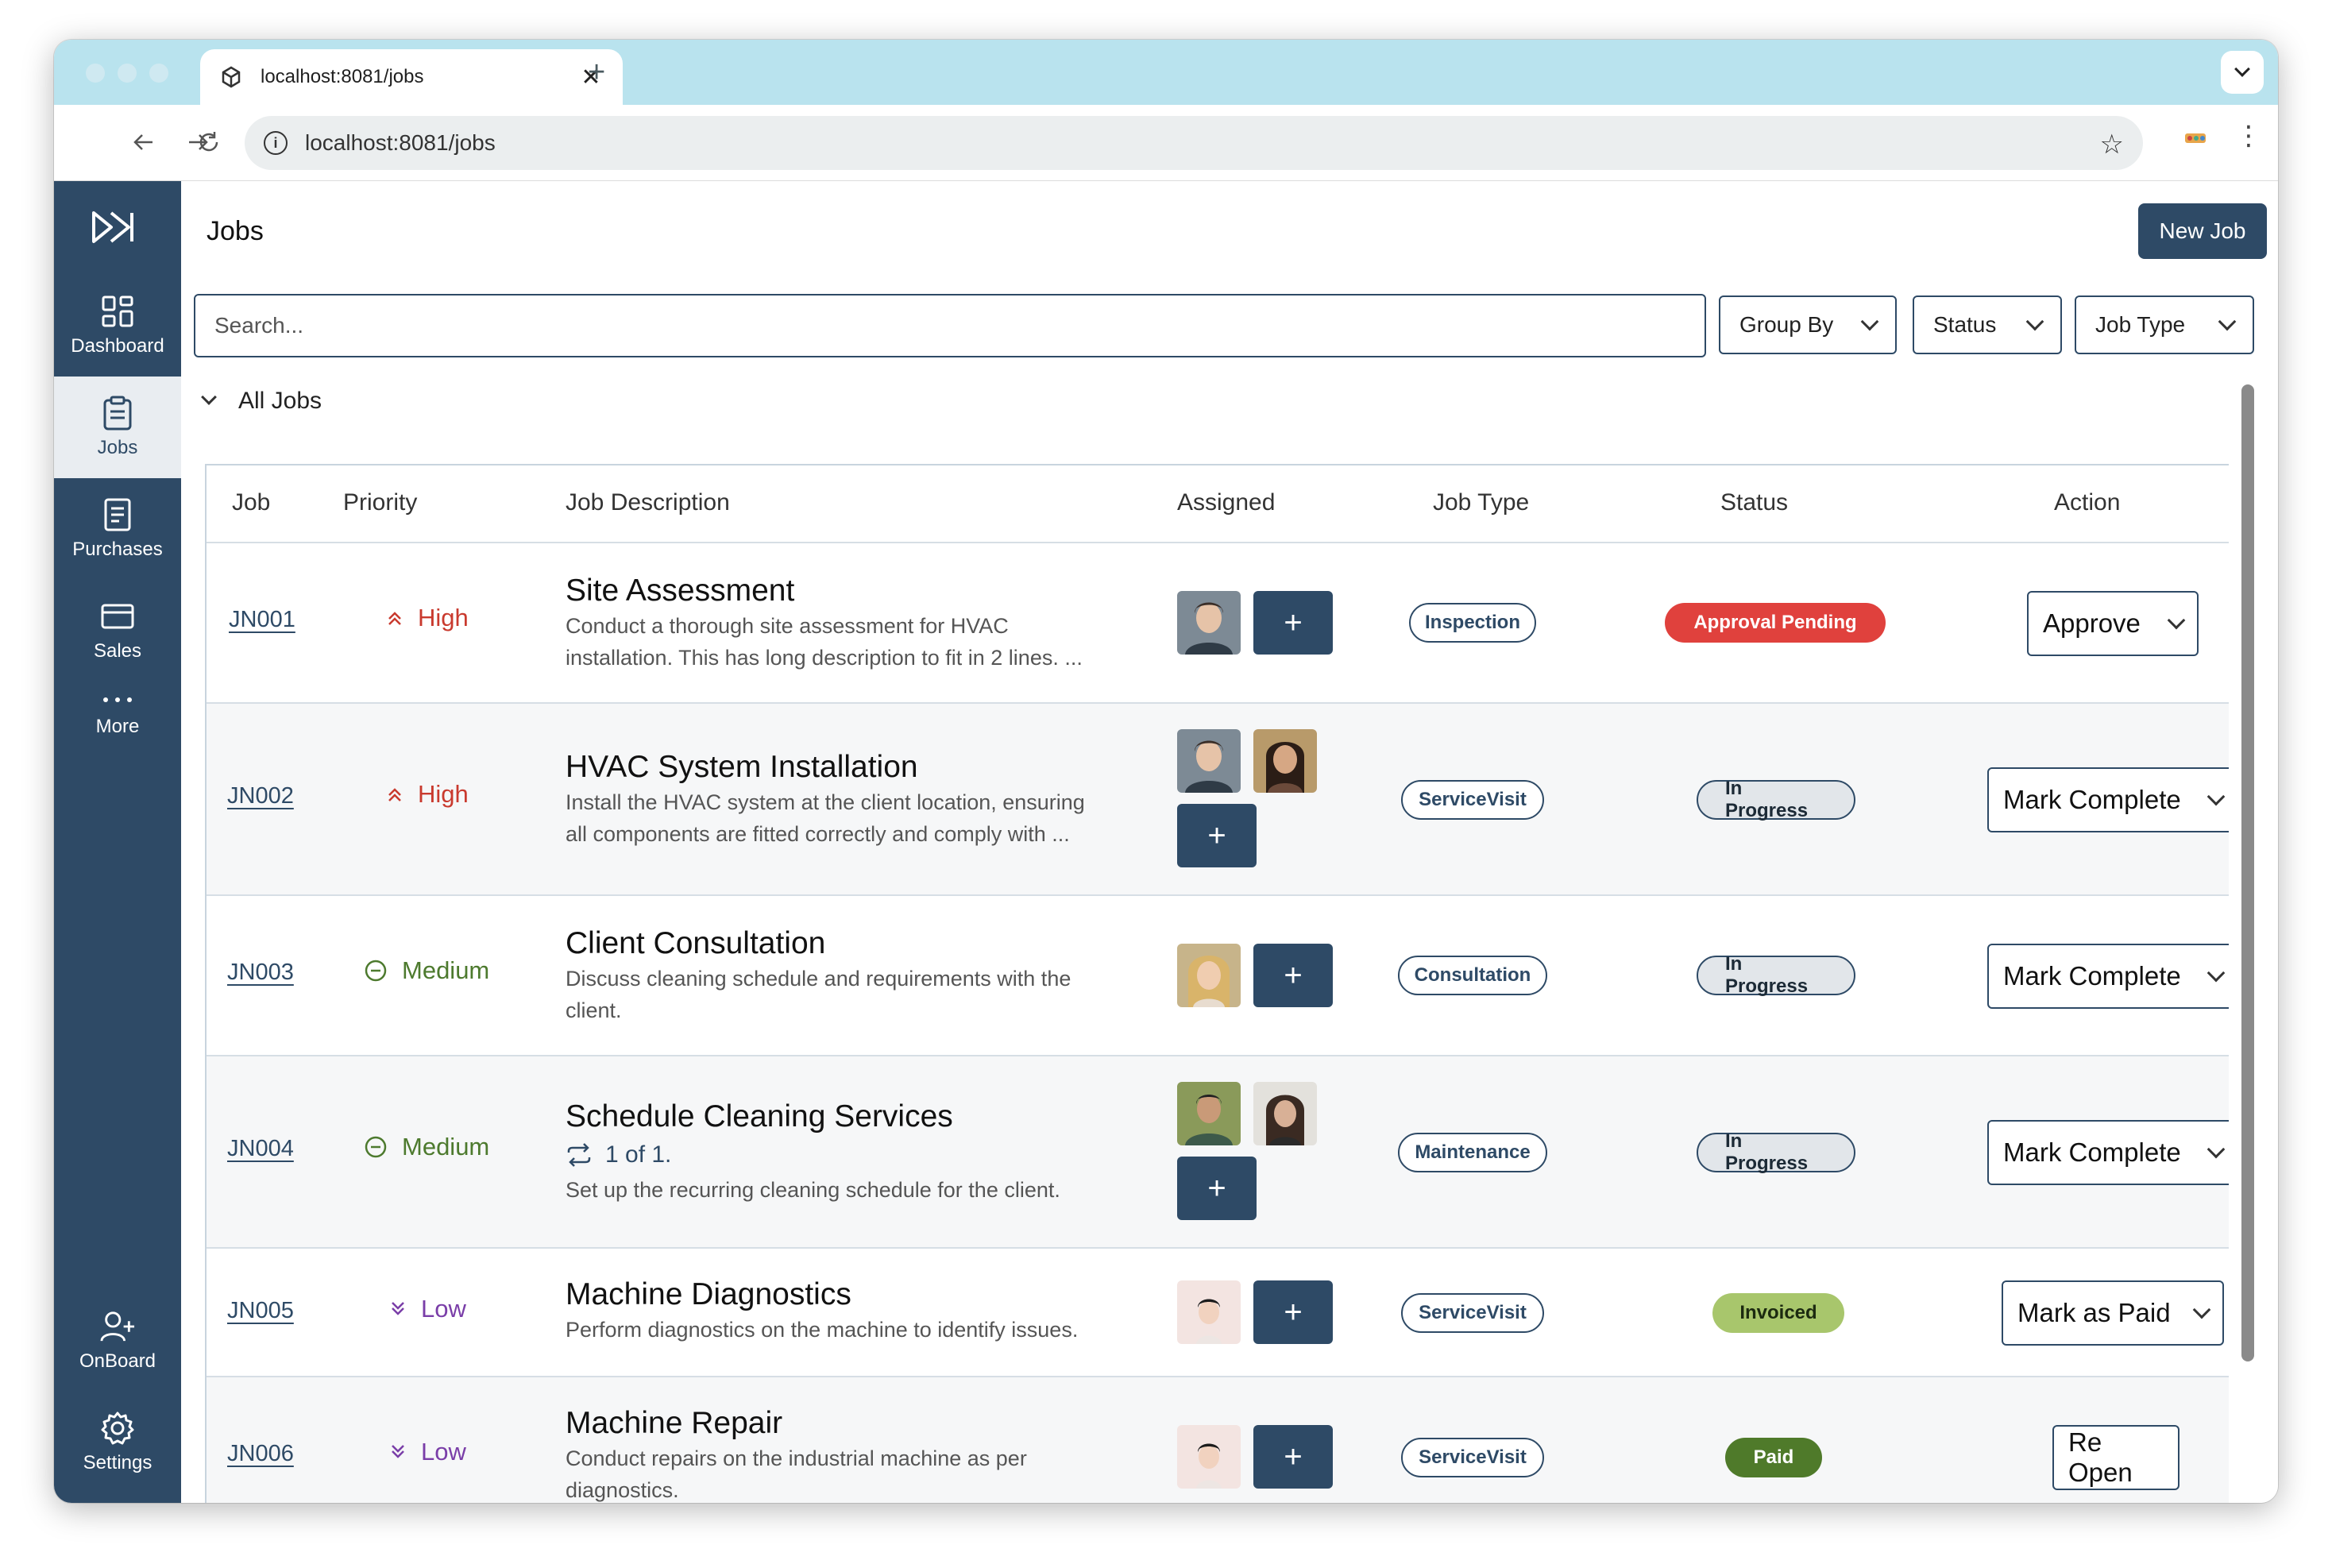 The height and width of the screenshot is (1568, 2332). I want to click on job-id-link: JN001, so click(262, 620).